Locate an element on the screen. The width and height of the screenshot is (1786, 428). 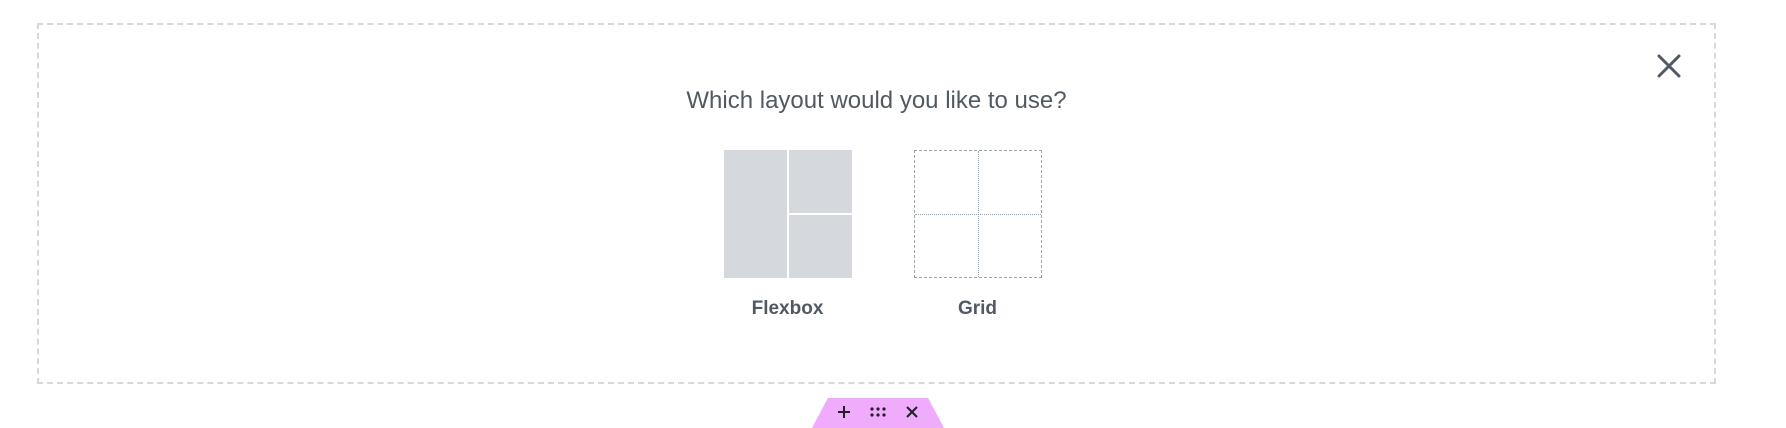
drag-handle-icon is located at coordinates (878, 412).